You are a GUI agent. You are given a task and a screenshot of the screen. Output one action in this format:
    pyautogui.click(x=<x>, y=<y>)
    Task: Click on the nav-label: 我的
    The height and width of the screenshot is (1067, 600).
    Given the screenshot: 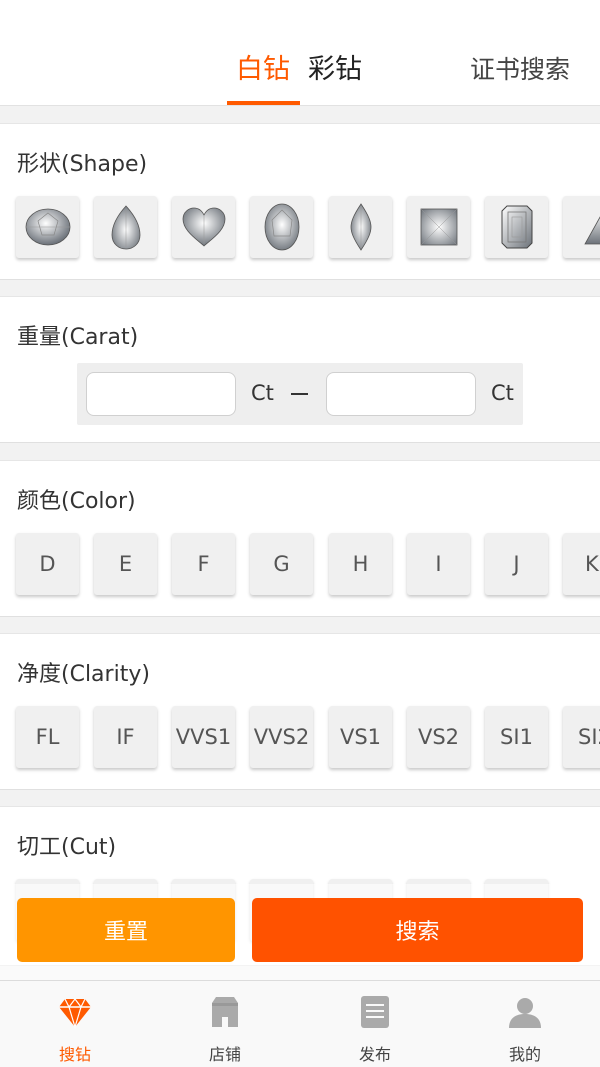 What is the action you would take?
    pyautogui.click(x=524, y=1054)
    